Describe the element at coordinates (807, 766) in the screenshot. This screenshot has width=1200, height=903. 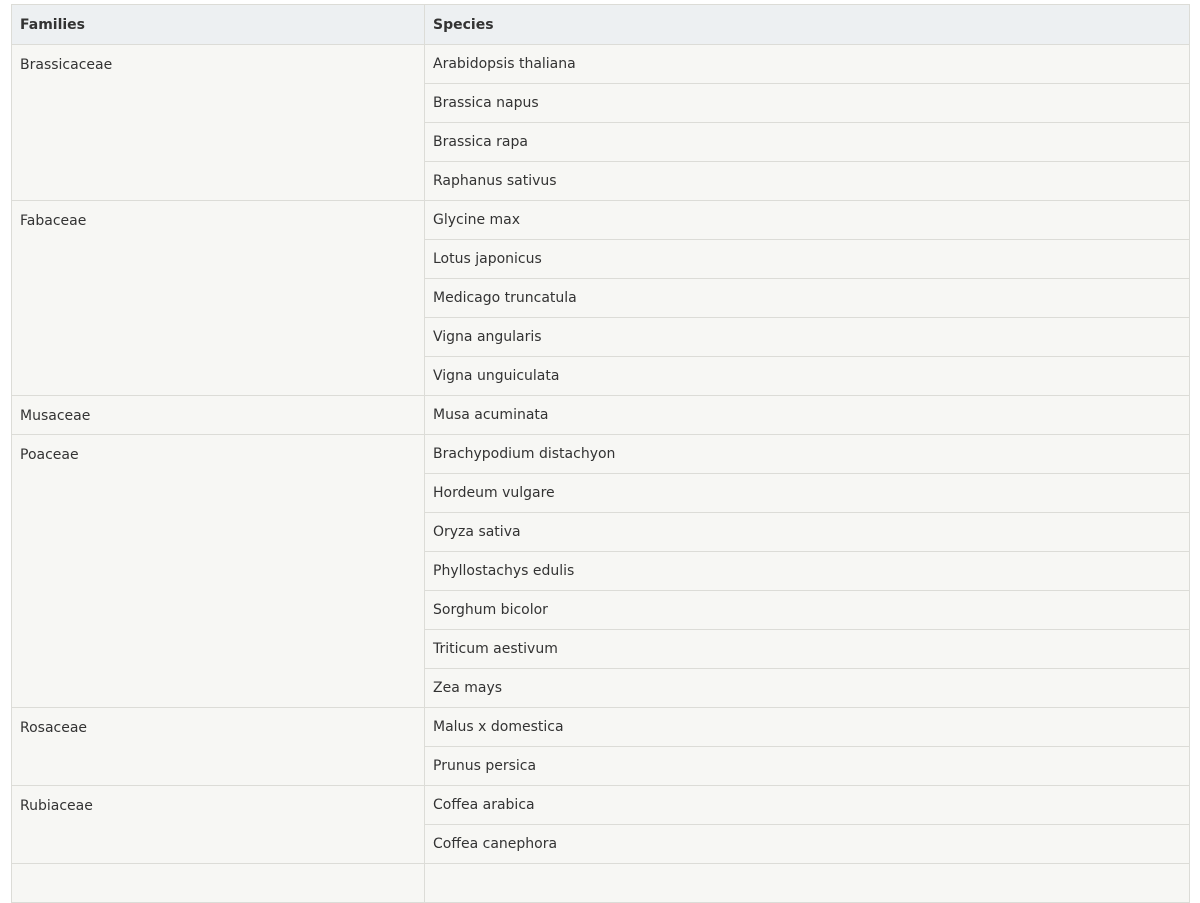
I see `species-cell: Prunus persica` at that location.